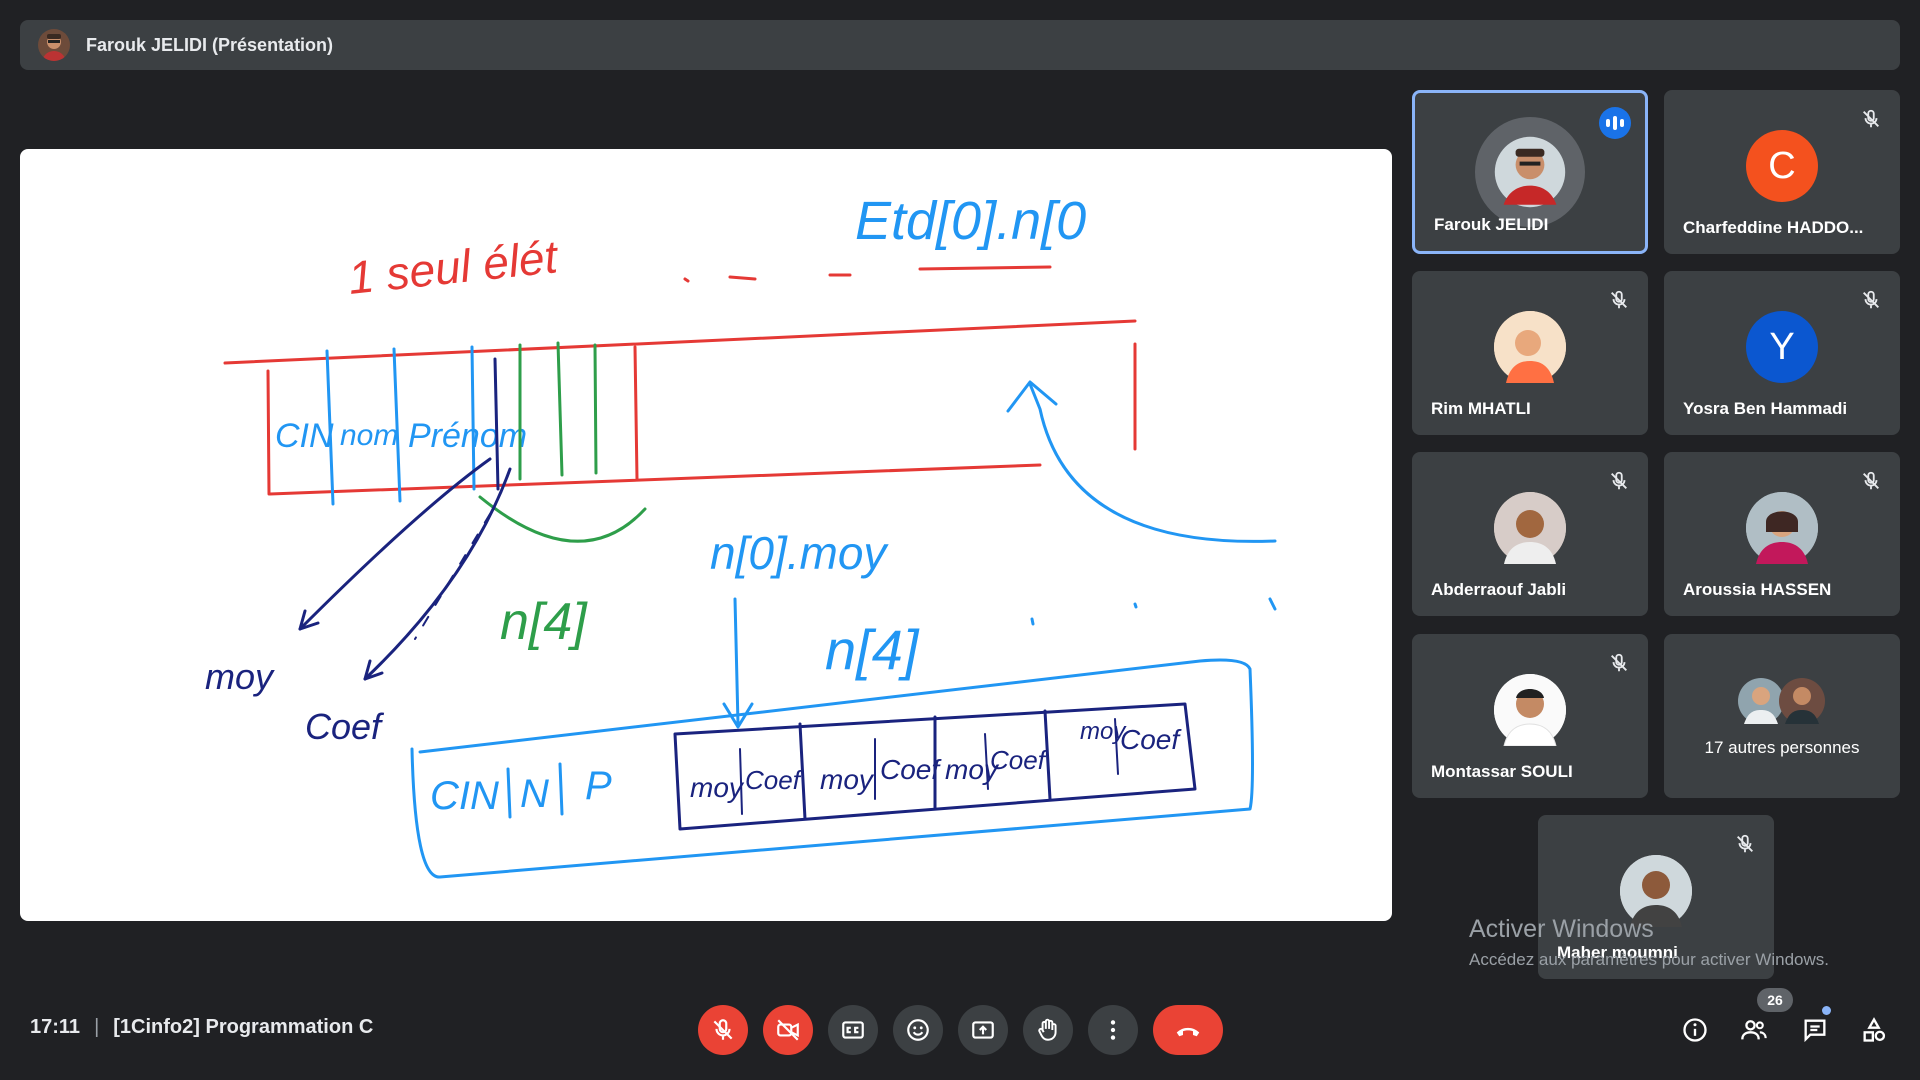 The image size is (1920, 1080). Describe the element at coordinates (1491, 224) in the screenshot. I see `participant-name: Farouk JELIDI` at that location.